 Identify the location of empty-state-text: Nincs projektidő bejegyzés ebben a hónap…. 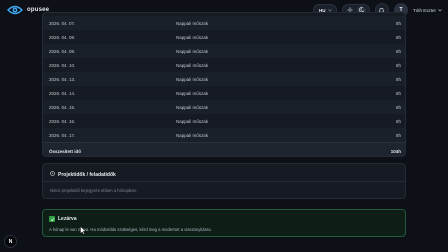
(94, 190).